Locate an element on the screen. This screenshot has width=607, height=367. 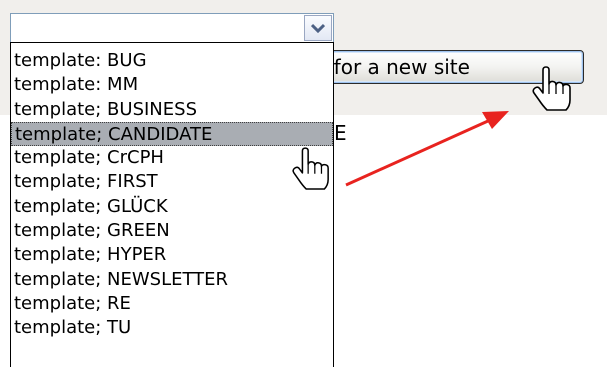
dropdown-option: template; CrCPH is located at coordinates (172, 158).